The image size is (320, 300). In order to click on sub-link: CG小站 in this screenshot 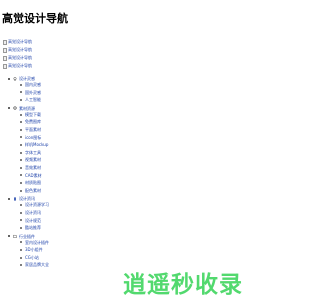, I will do `click(89, 258)`.